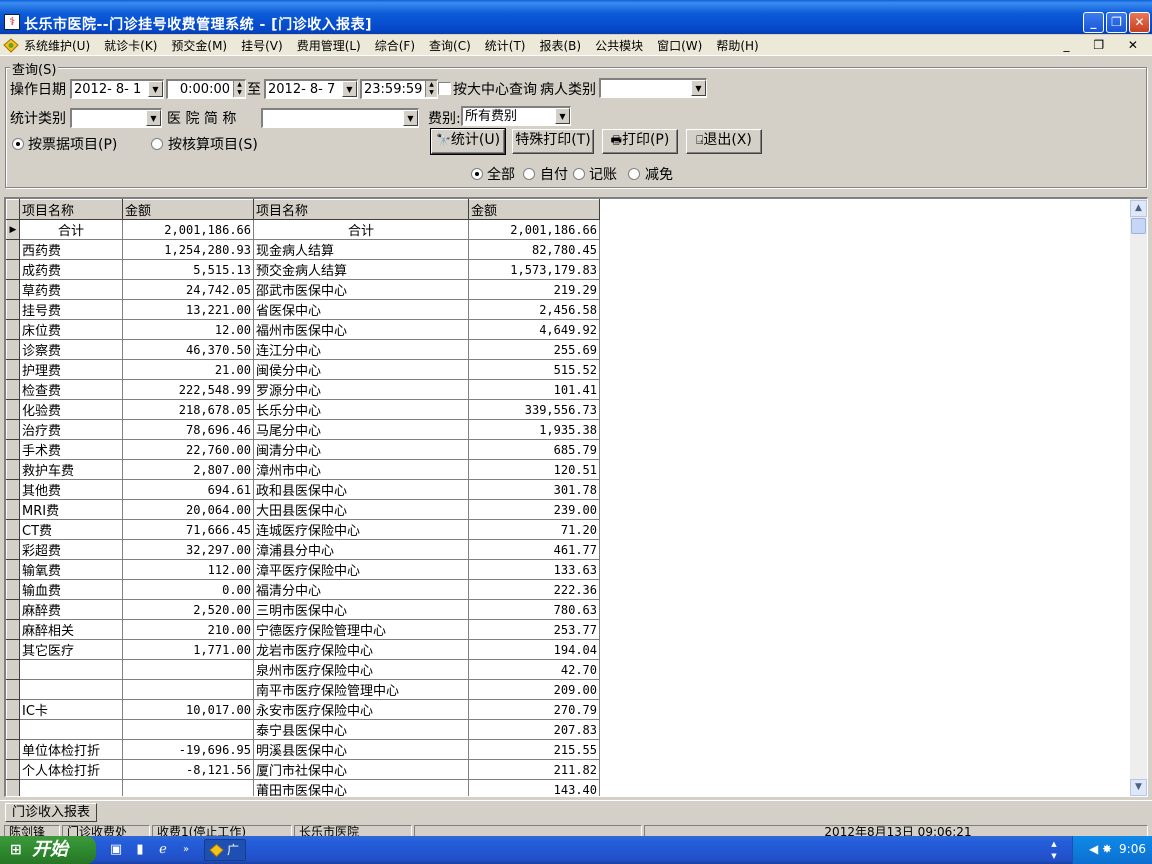 Image resolution: width=1152 pixels, height=864 pixels. Describe the element at coordinates (1138, 226) in the screenshot. I see `scroll-thumb` at that location.